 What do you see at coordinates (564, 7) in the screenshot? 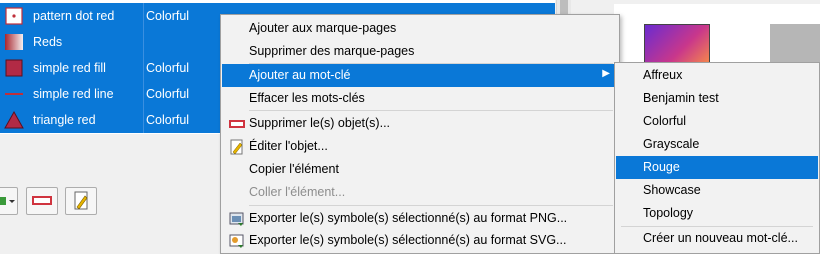
I see `scrollbar-thumb` at bounding box center [564, 7].